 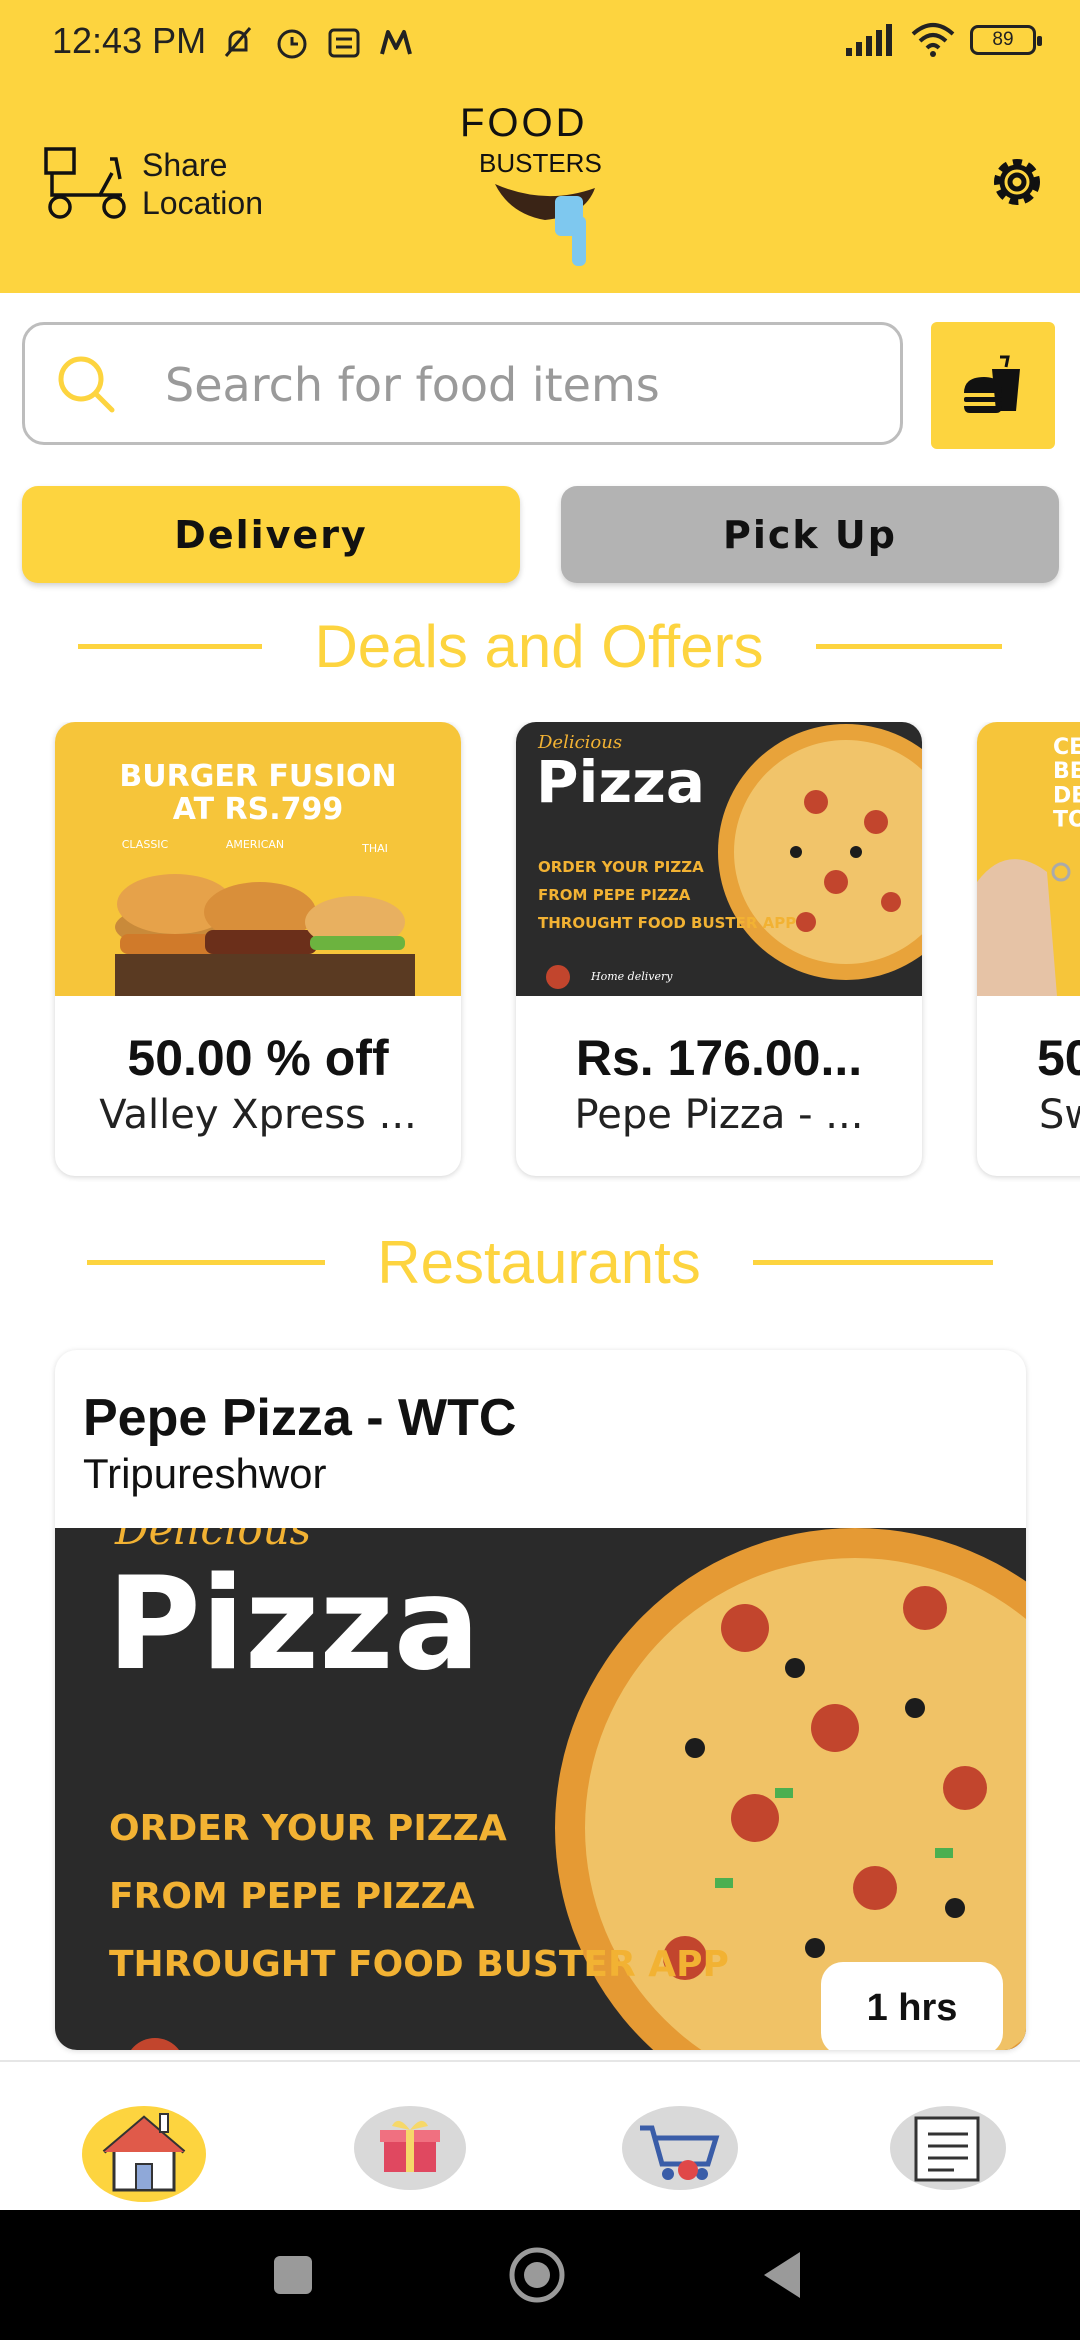 I want to click on app-m-icon, so click(x=396, y=42).